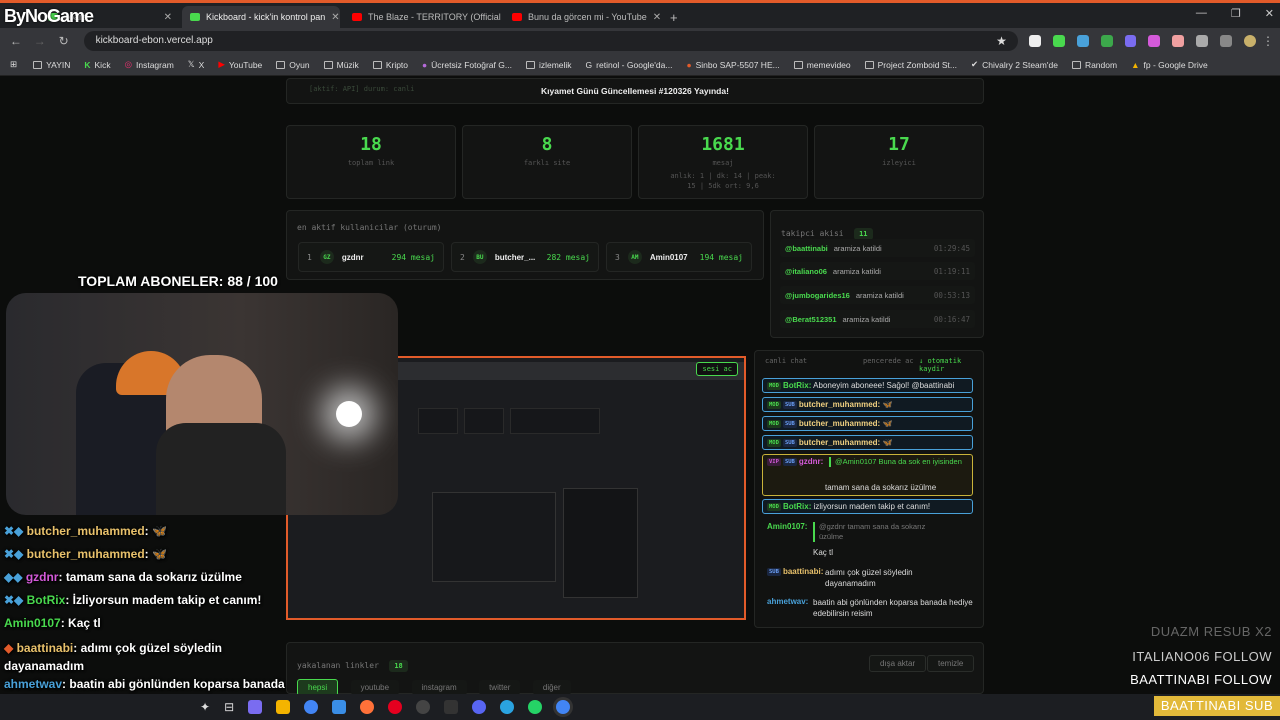  What do you see at coordinates (1268, 41) in the screenshot?
I see `menu-icon: ⋮` at bounding box center [1268, 41].